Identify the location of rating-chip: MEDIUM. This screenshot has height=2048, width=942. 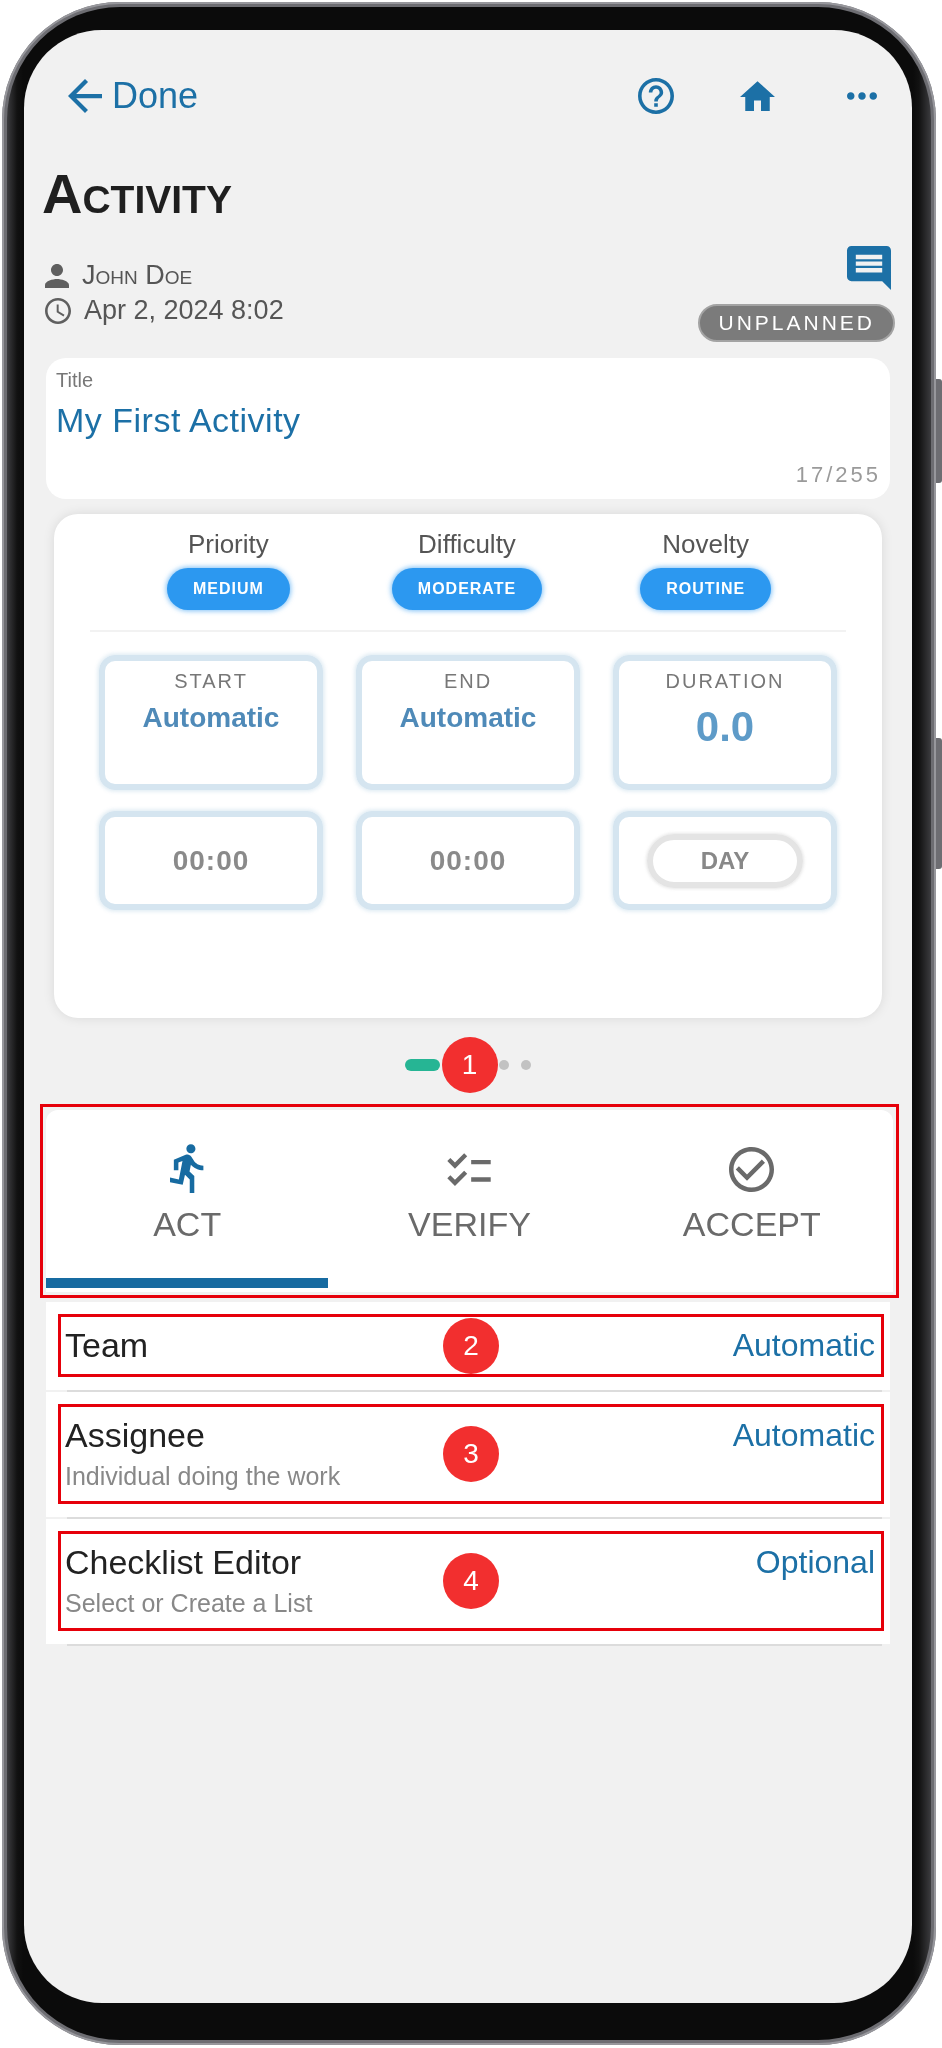
(228, 589).